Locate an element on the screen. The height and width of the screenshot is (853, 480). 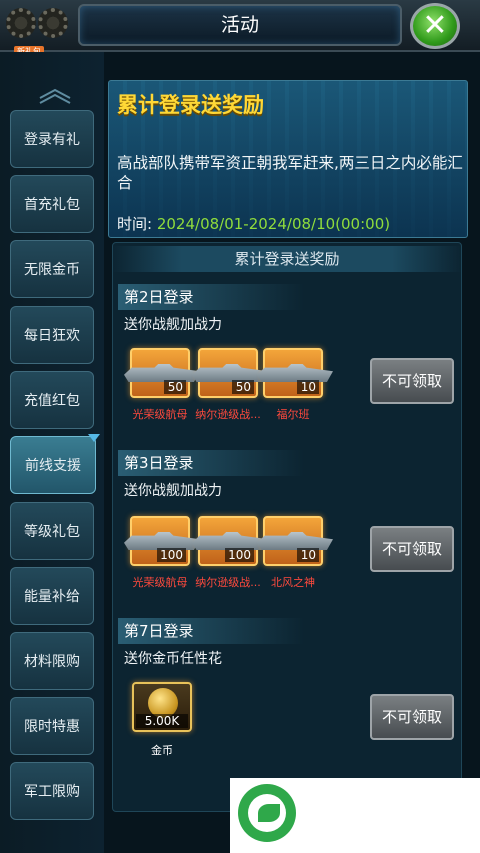
banner-description: 高战部队携带军资正朝我军赶来,两三日之内必能汇合 is located at coordinates (290, 173).